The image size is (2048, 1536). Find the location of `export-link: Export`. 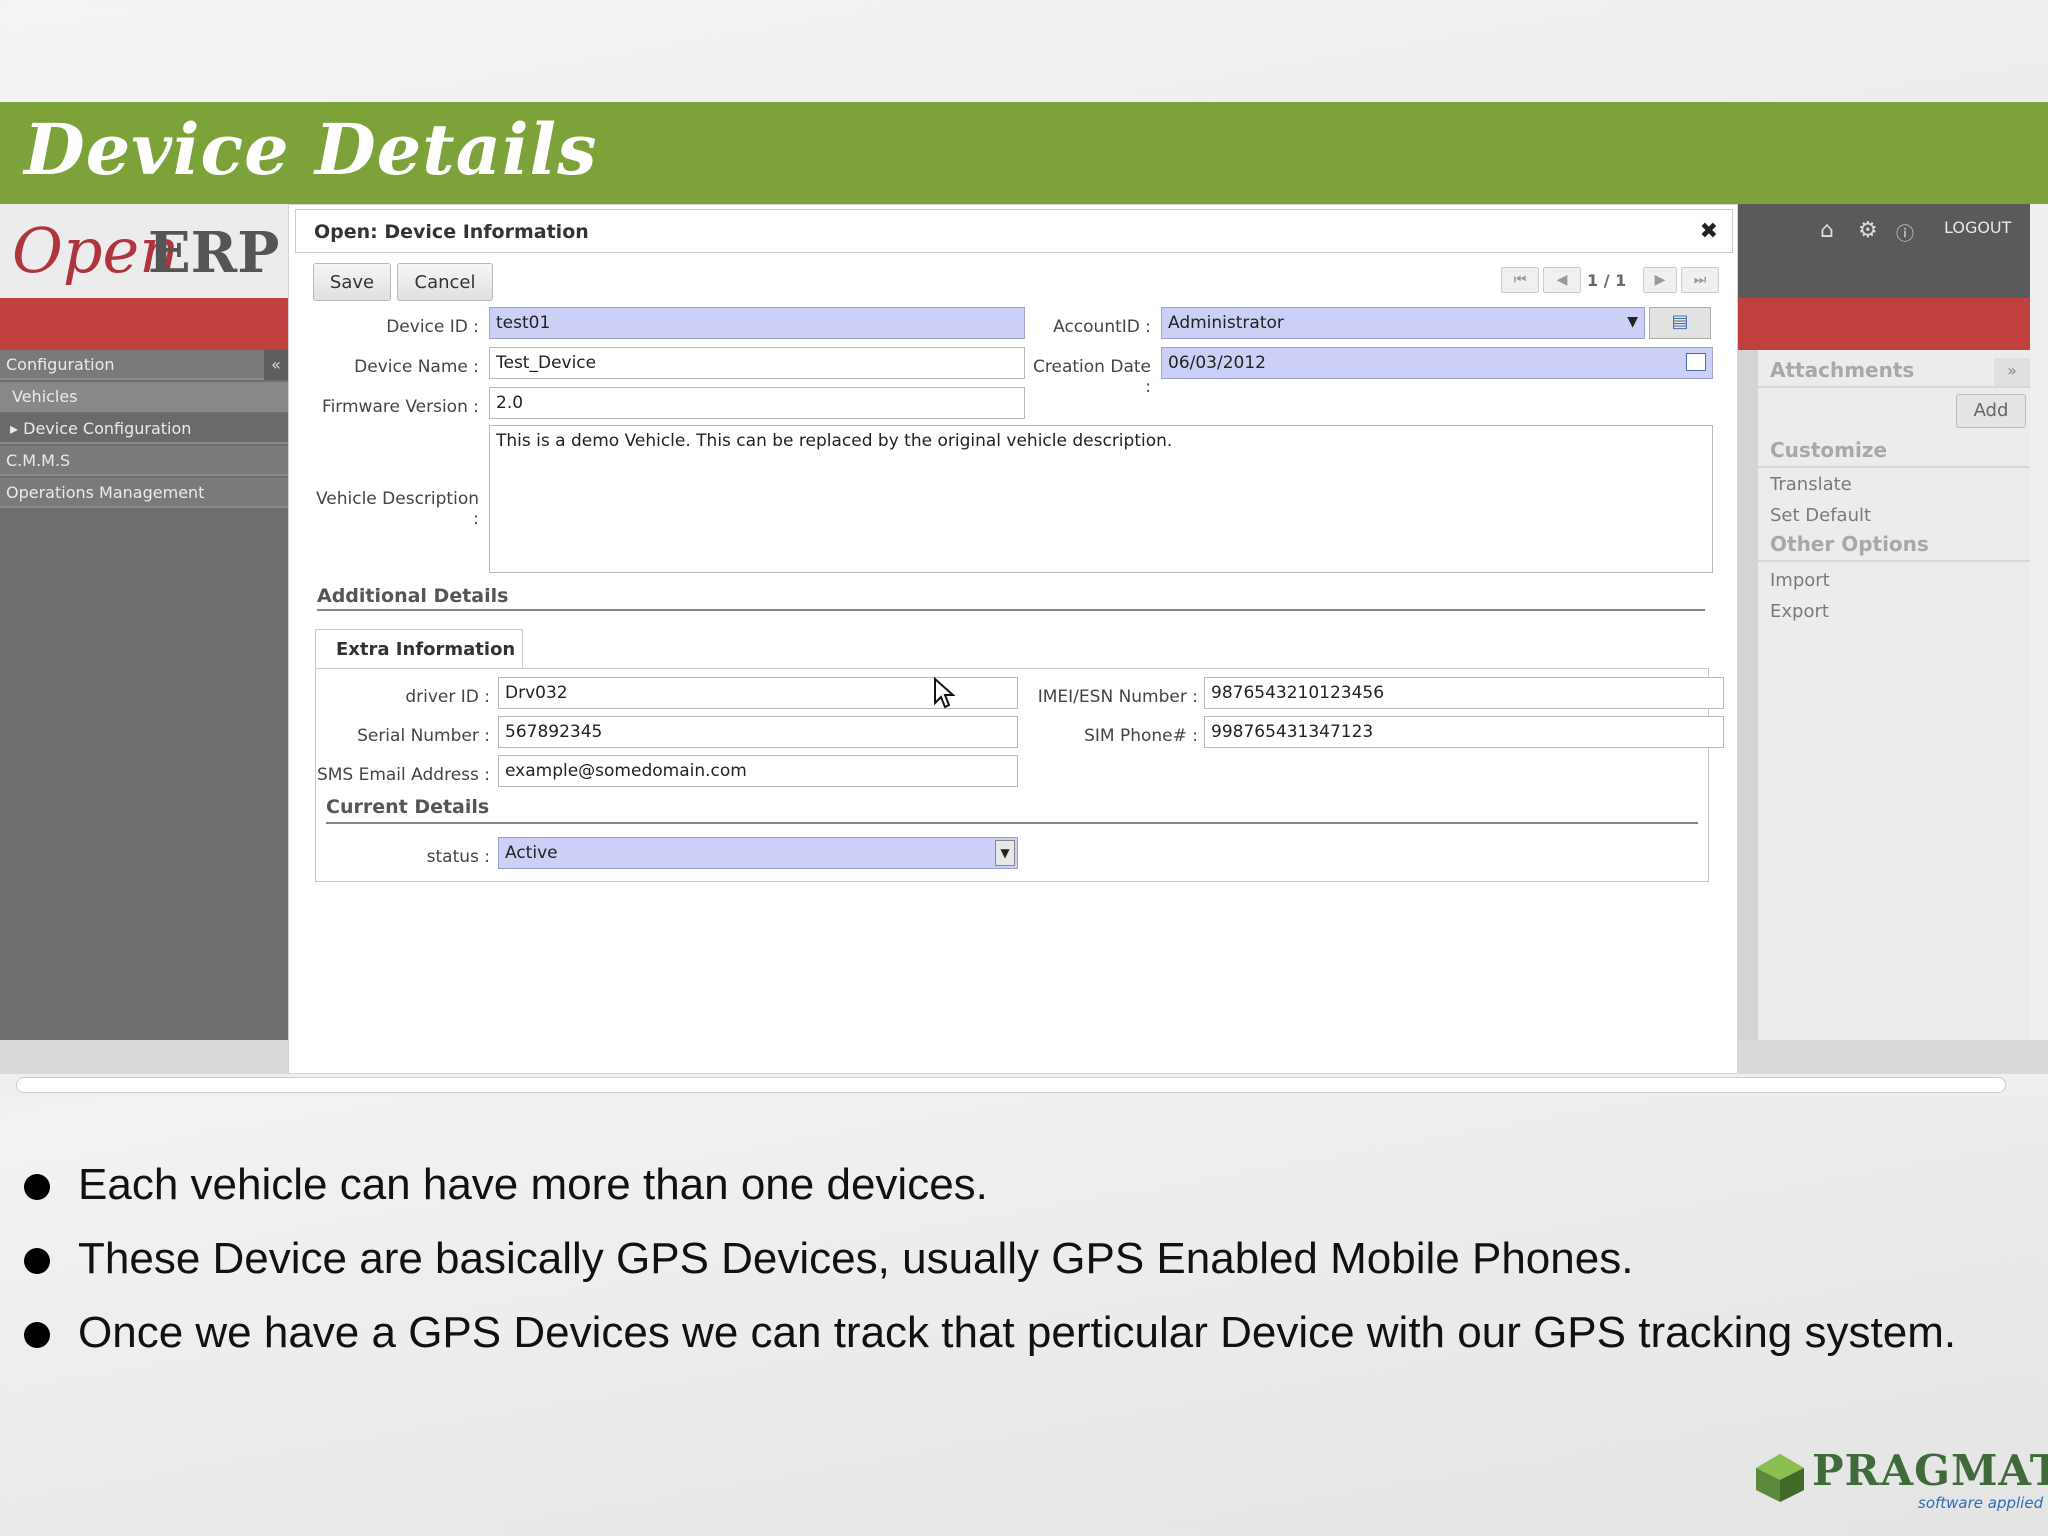

export-link: Export is located at coordinates (1799, 611).